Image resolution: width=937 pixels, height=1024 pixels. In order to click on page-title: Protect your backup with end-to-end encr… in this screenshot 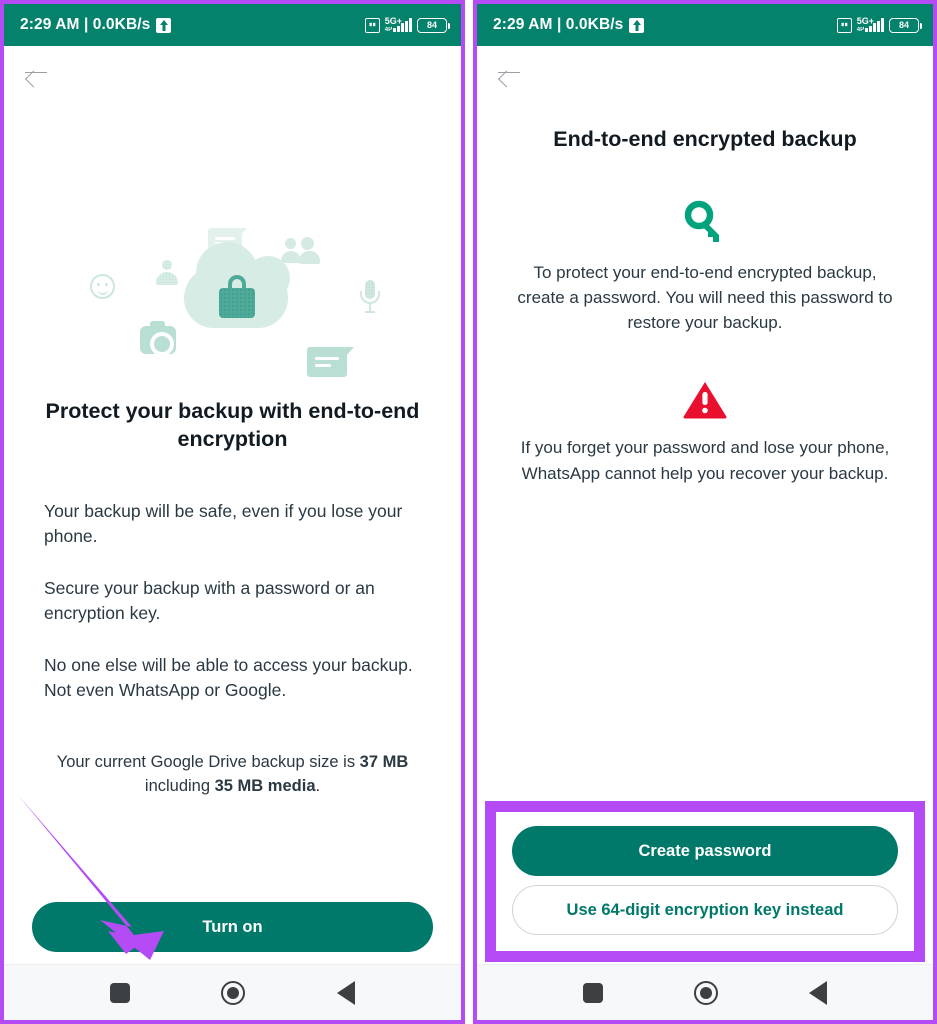, I will do `click(232, 425)`.